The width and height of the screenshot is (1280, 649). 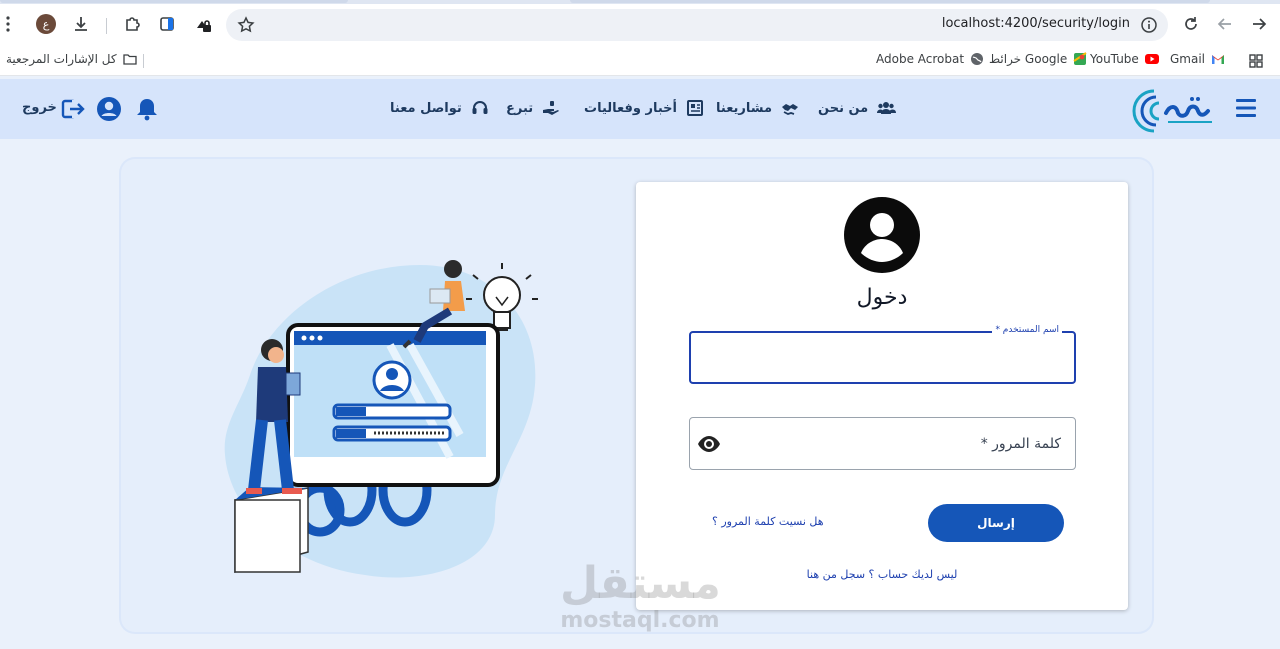 I want to click on password-field, so click(x=882, y=443).